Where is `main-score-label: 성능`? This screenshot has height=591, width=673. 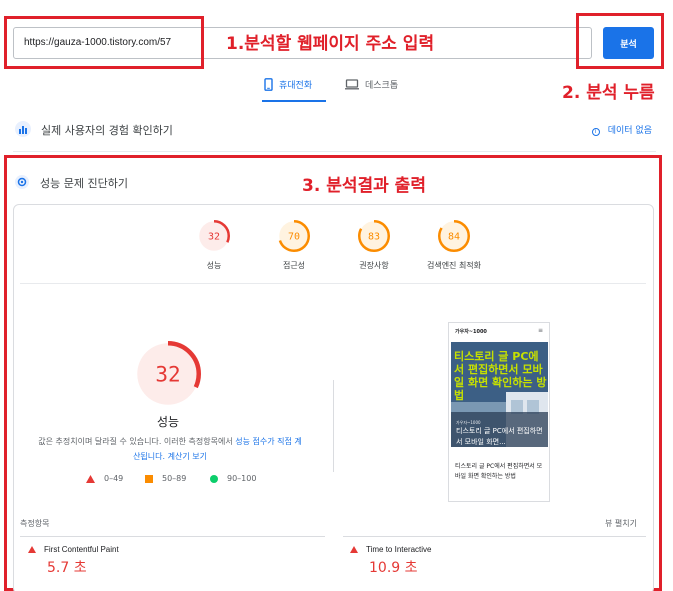 main-score-label: 성능 is located at coordinates (168, 422).